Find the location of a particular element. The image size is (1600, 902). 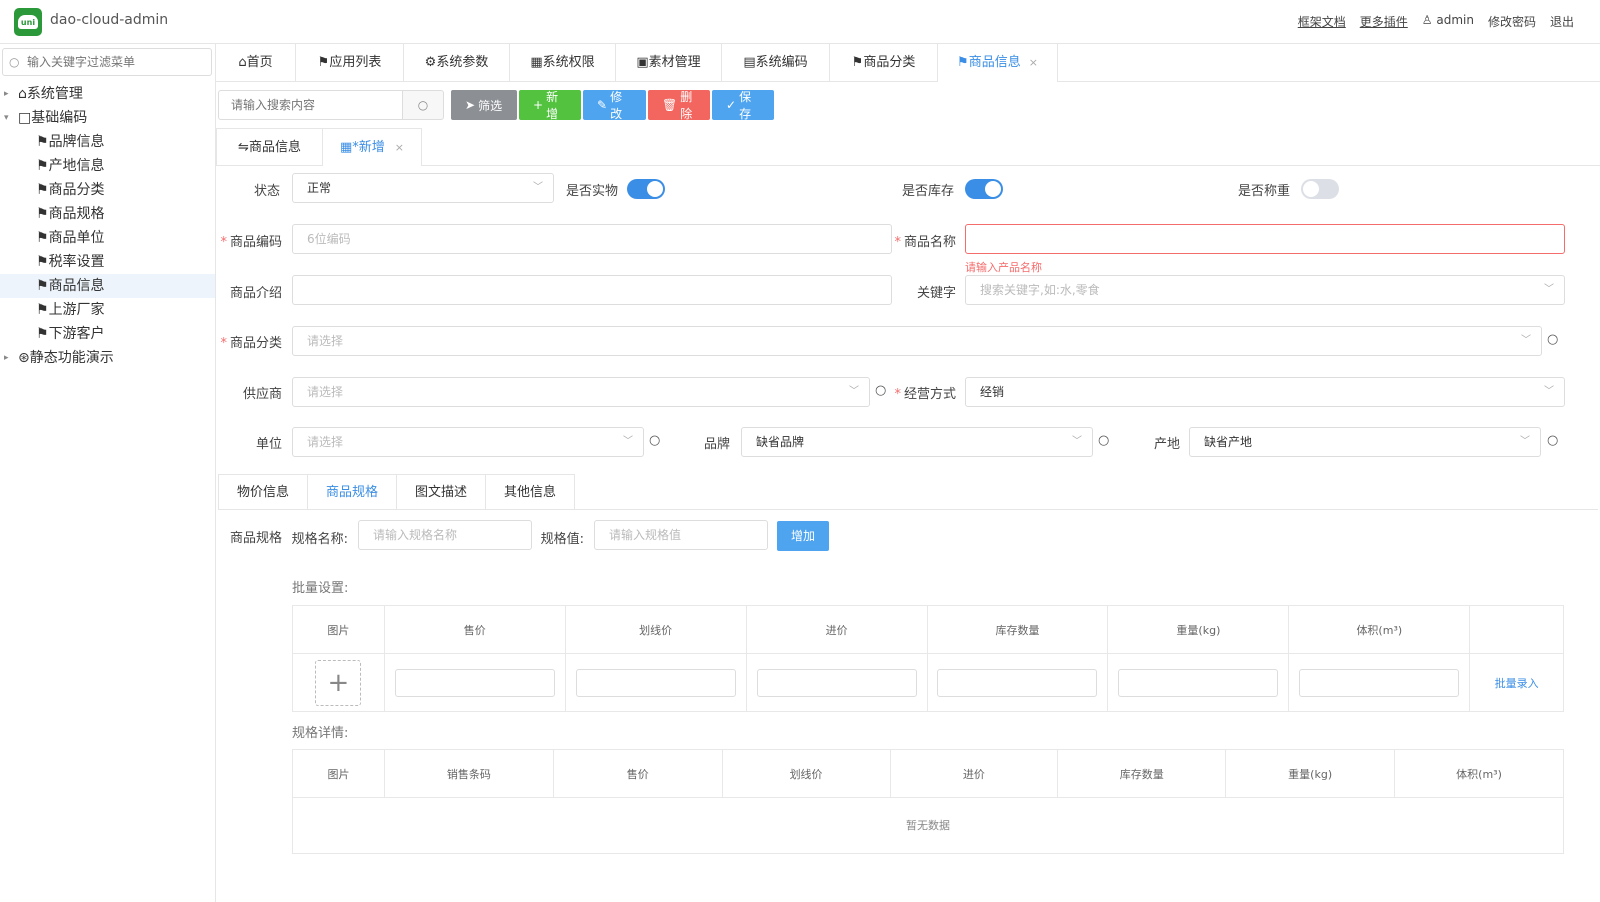

sidebar-item-unit: ⚑商品单位 is located at coordinates (107, 238).